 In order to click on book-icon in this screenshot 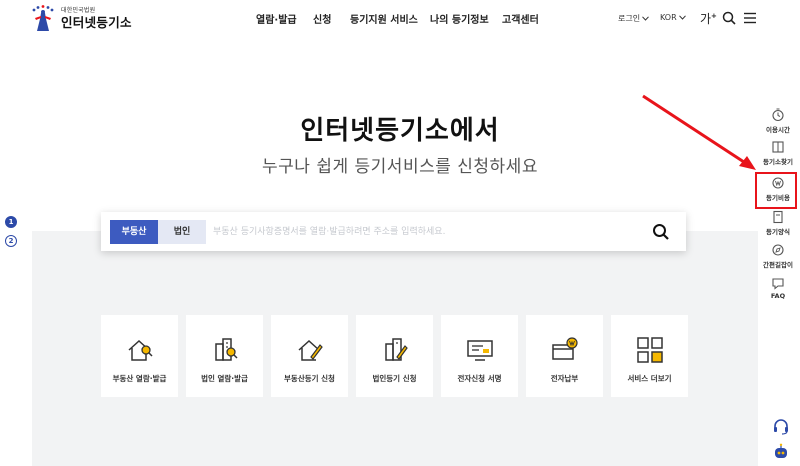, I will do `click(778, 147)`.